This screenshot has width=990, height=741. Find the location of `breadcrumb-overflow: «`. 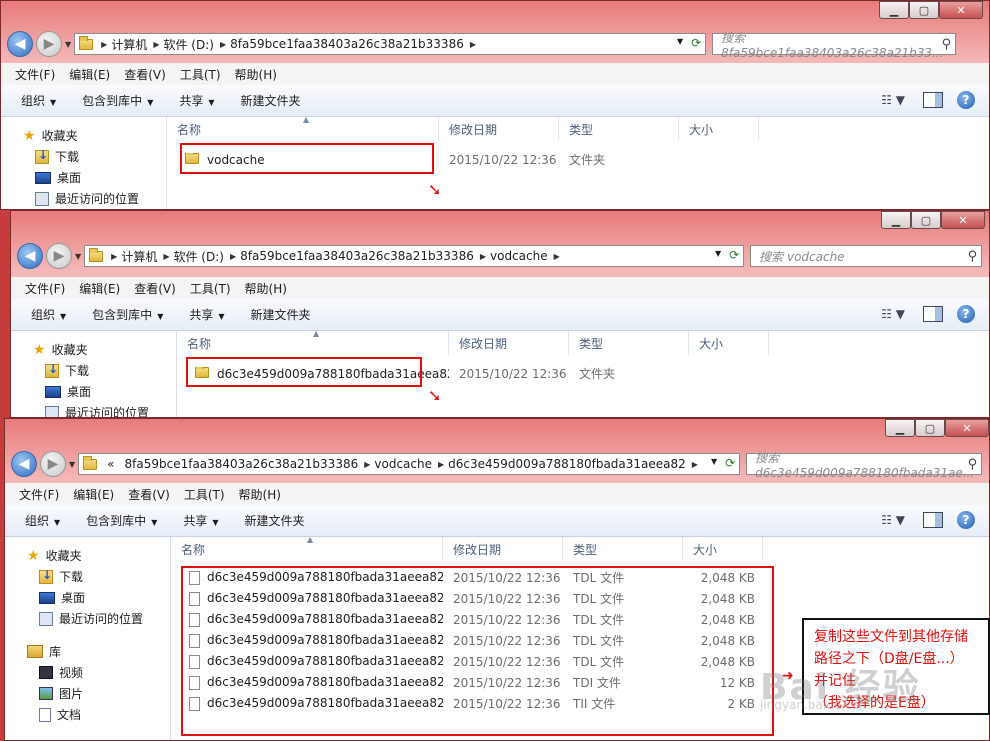

breadcrumb-overflow: « is located at coordinates (110, 464).